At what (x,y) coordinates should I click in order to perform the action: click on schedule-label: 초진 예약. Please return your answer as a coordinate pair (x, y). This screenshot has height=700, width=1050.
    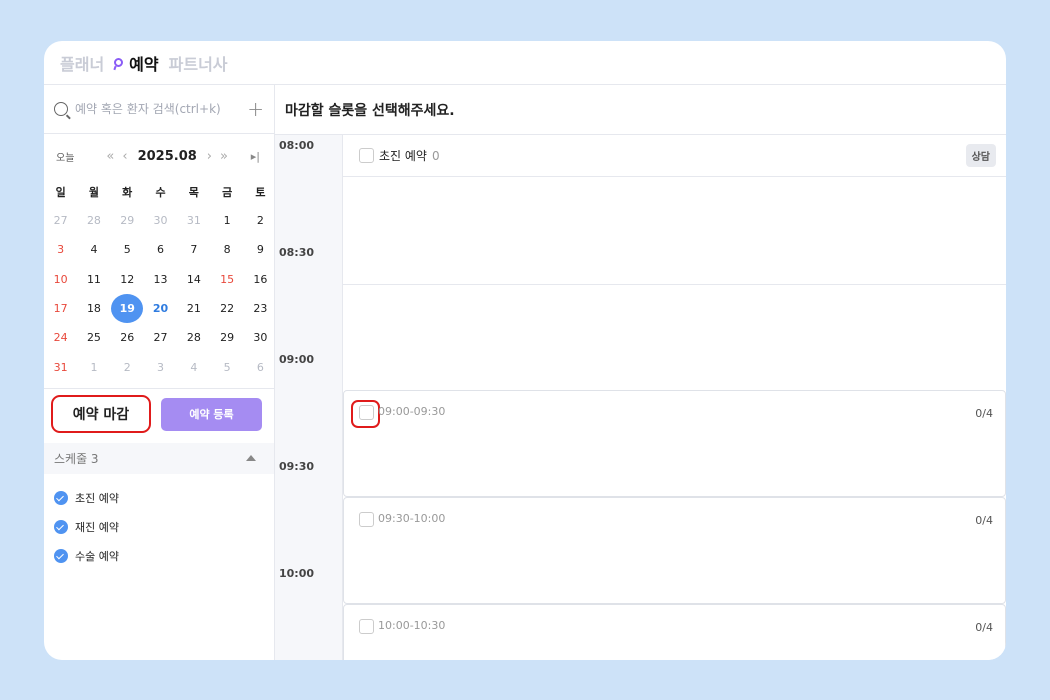
    Looking at the image, I should click on (97, 499).